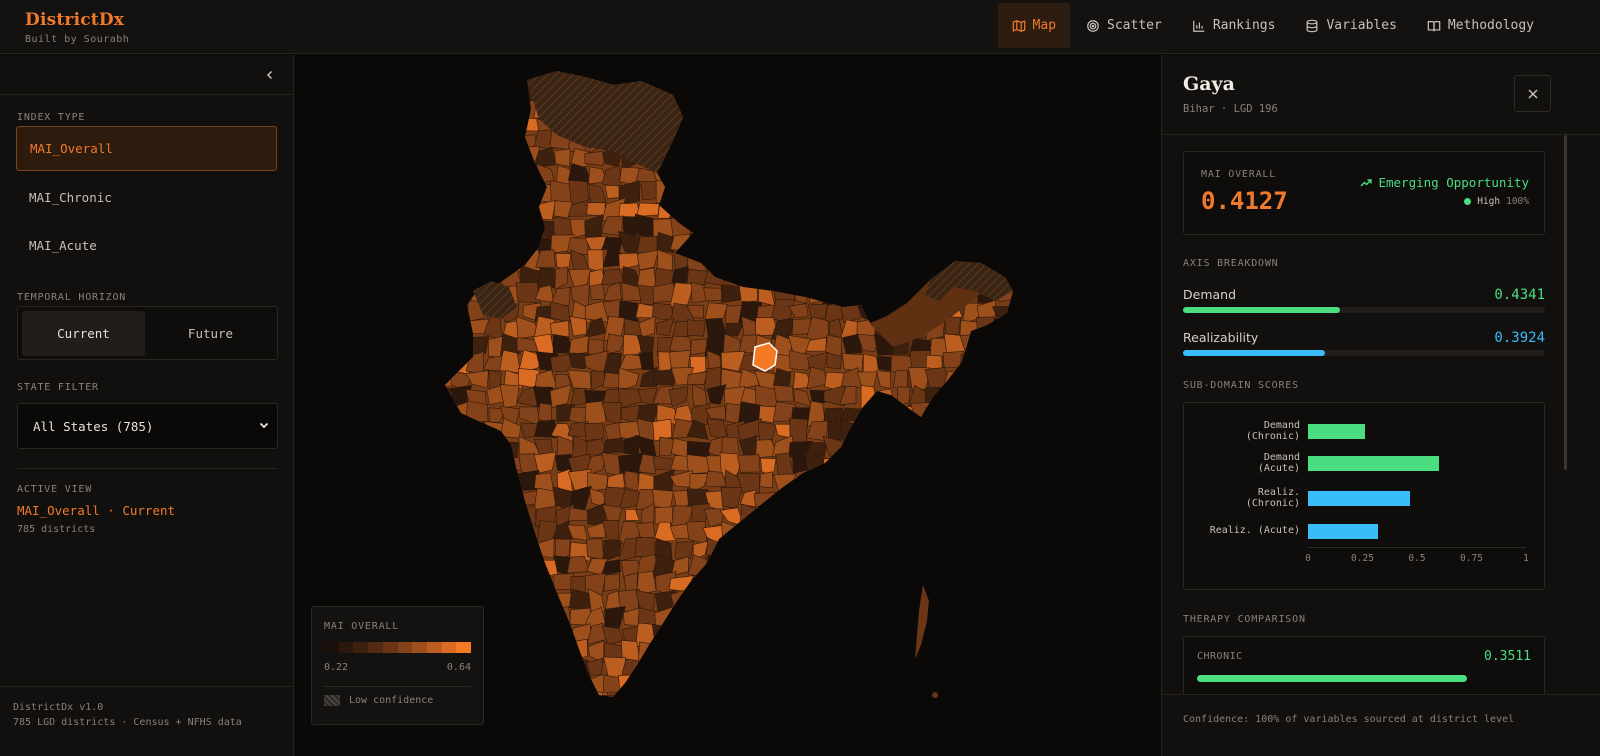 The width and height of the screenshot is (1600, 756). What do you see at coordinates (922, 622) in the screenshot?
I see `andaman-islands` at bounding box center [922, 622].